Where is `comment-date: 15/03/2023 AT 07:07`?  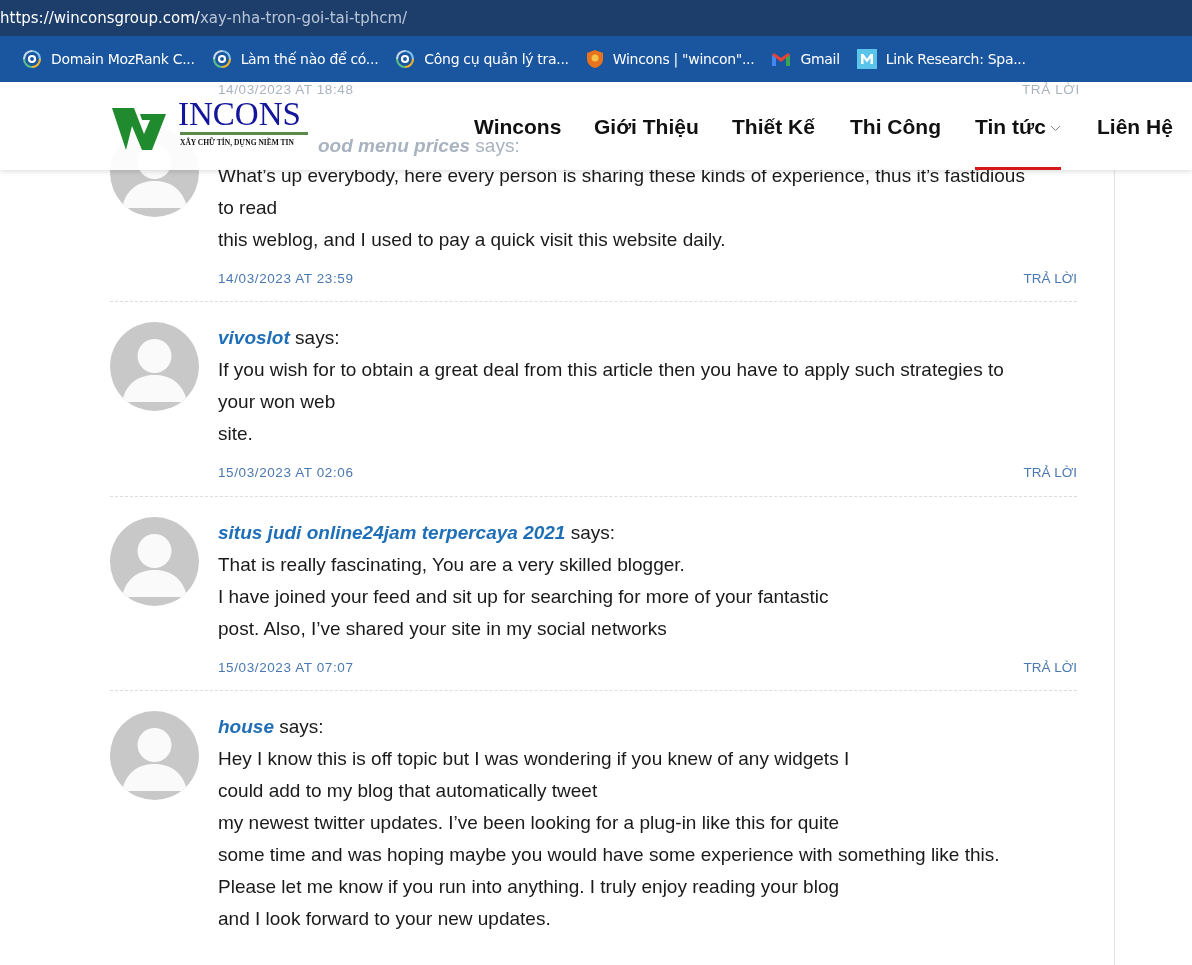 comment-date: 15/03/2023 AT 07:07 is located at coordinates (286, 667).